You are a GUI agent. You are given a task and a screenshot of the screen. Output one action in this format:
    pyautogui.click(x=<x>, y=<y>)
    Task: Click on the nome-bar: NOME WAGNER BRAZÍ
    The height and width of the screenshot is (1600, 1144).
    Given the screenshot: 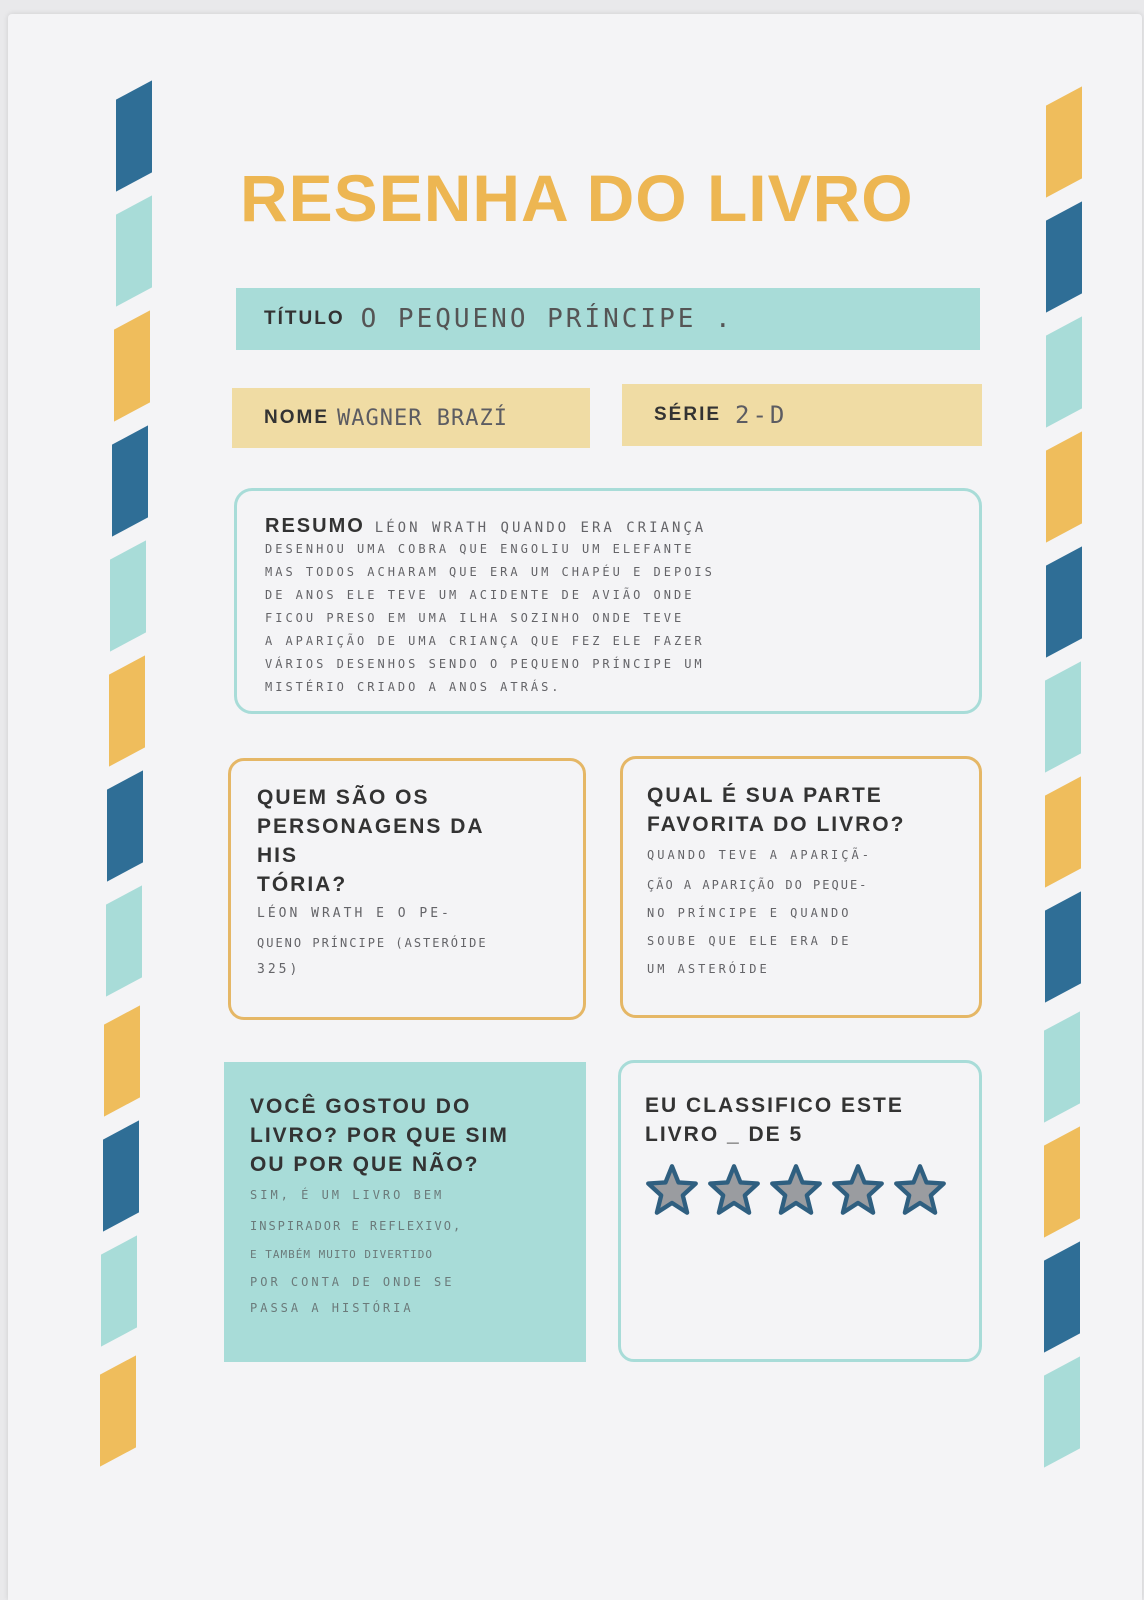 What is the action you would take?
    pyautogui.click(x=411, y=418)
    